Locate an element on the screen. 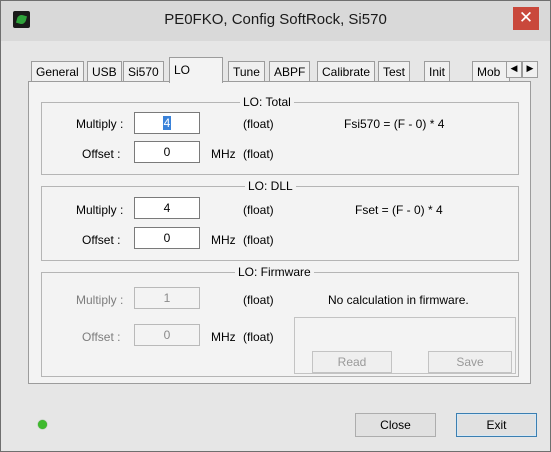  tab-si570: Si570 is located at coordinates (143, 71).